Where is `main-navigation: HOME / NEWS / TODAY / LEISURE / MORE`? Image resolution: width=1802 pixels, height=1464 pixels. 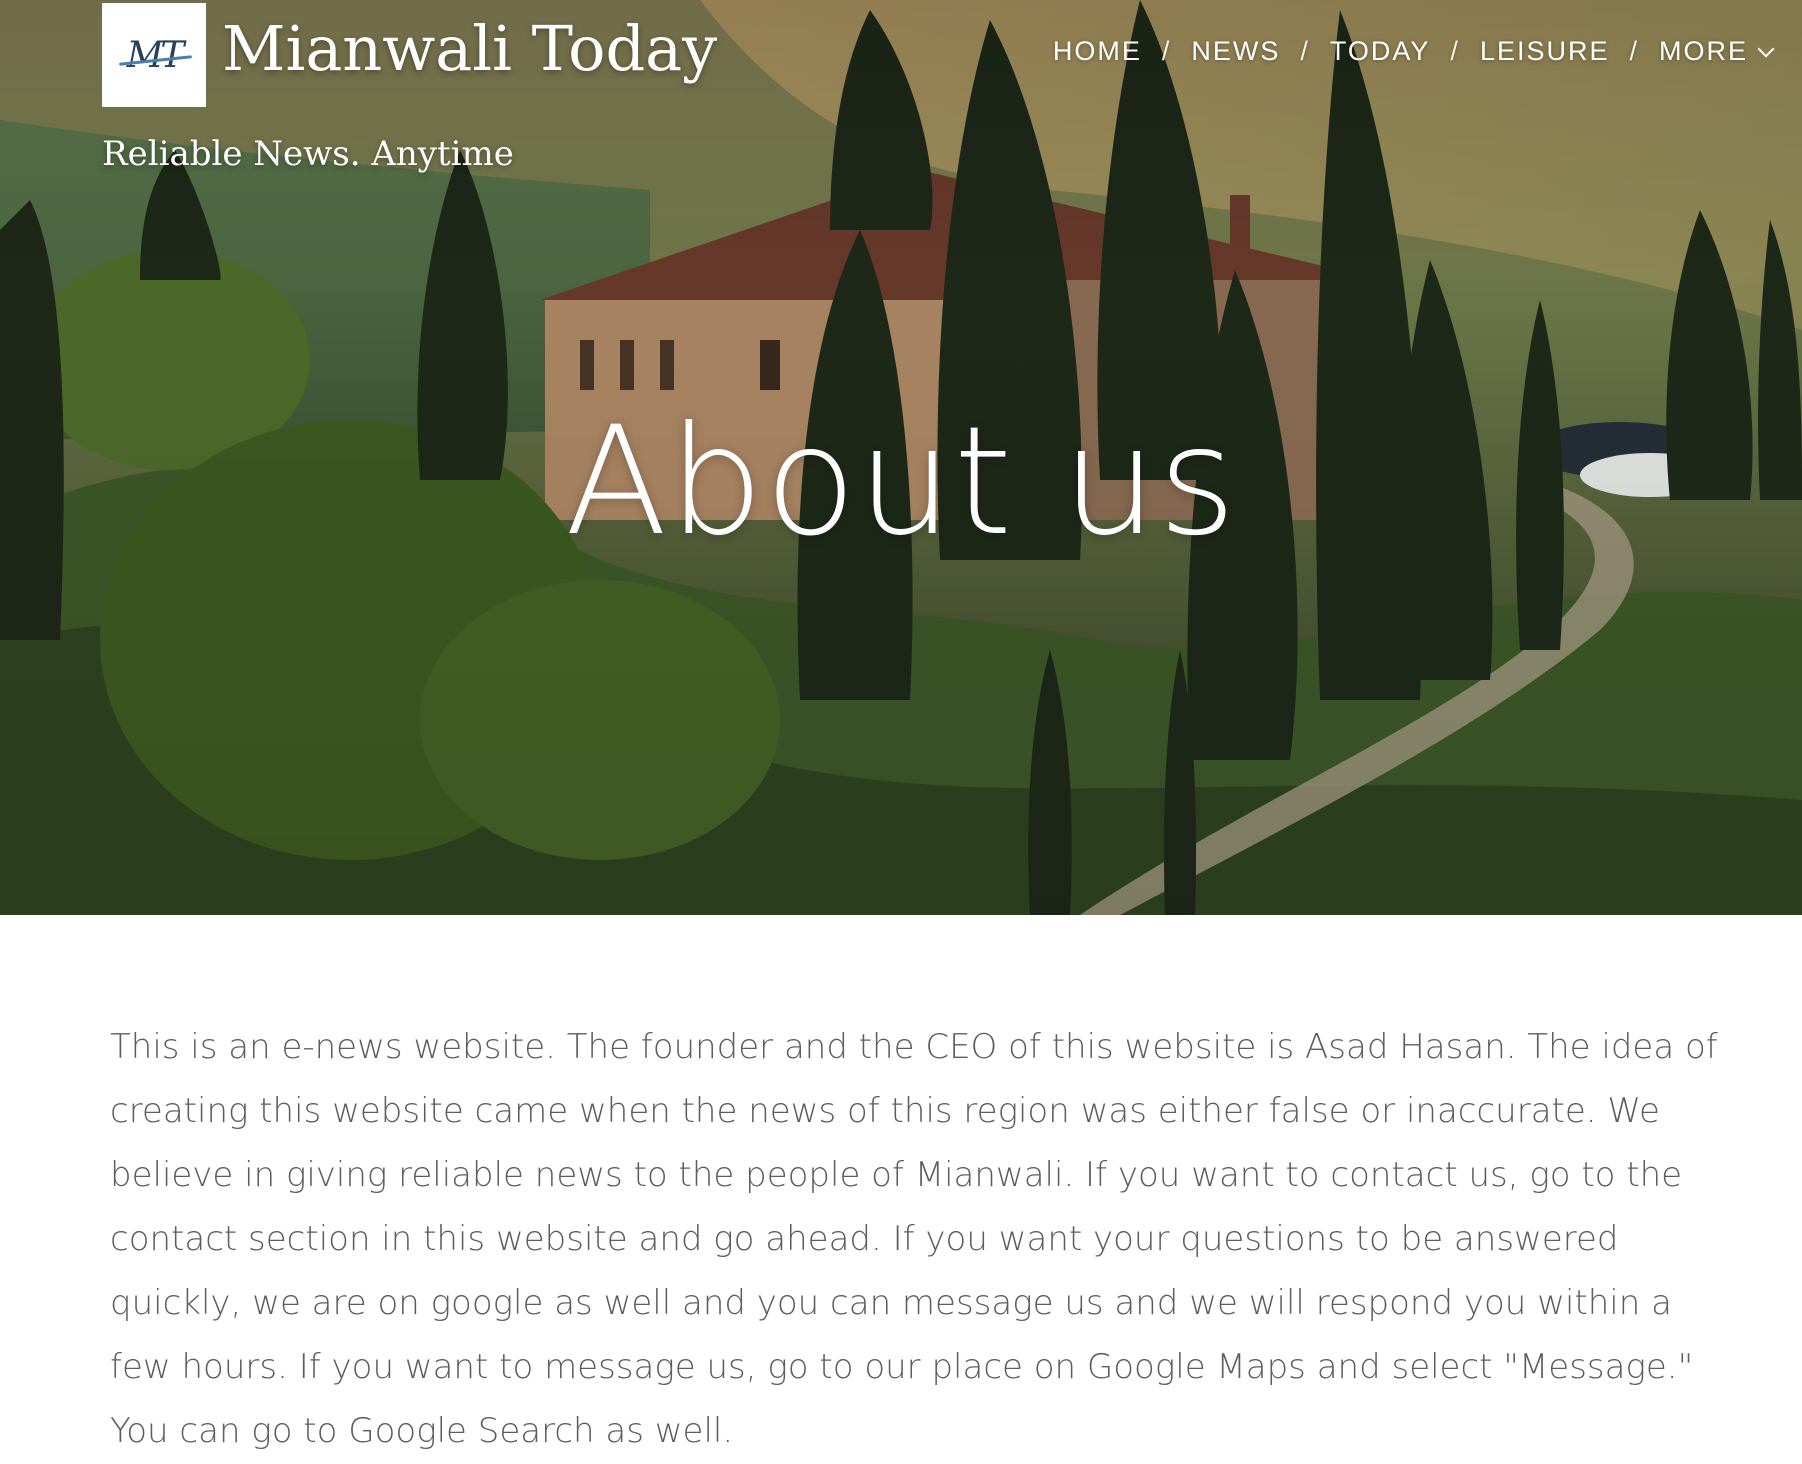
main-navigation: HOME / NEWS / TODAY / LEISURE / MORE is located at coordinates (1414, 51).